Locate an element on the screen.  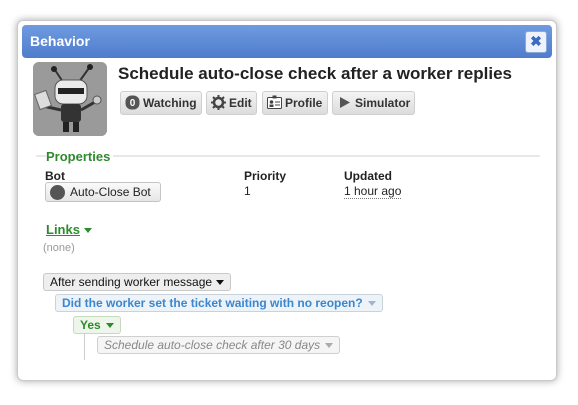
profile-label: Profile is located at coordinates (304, 103).